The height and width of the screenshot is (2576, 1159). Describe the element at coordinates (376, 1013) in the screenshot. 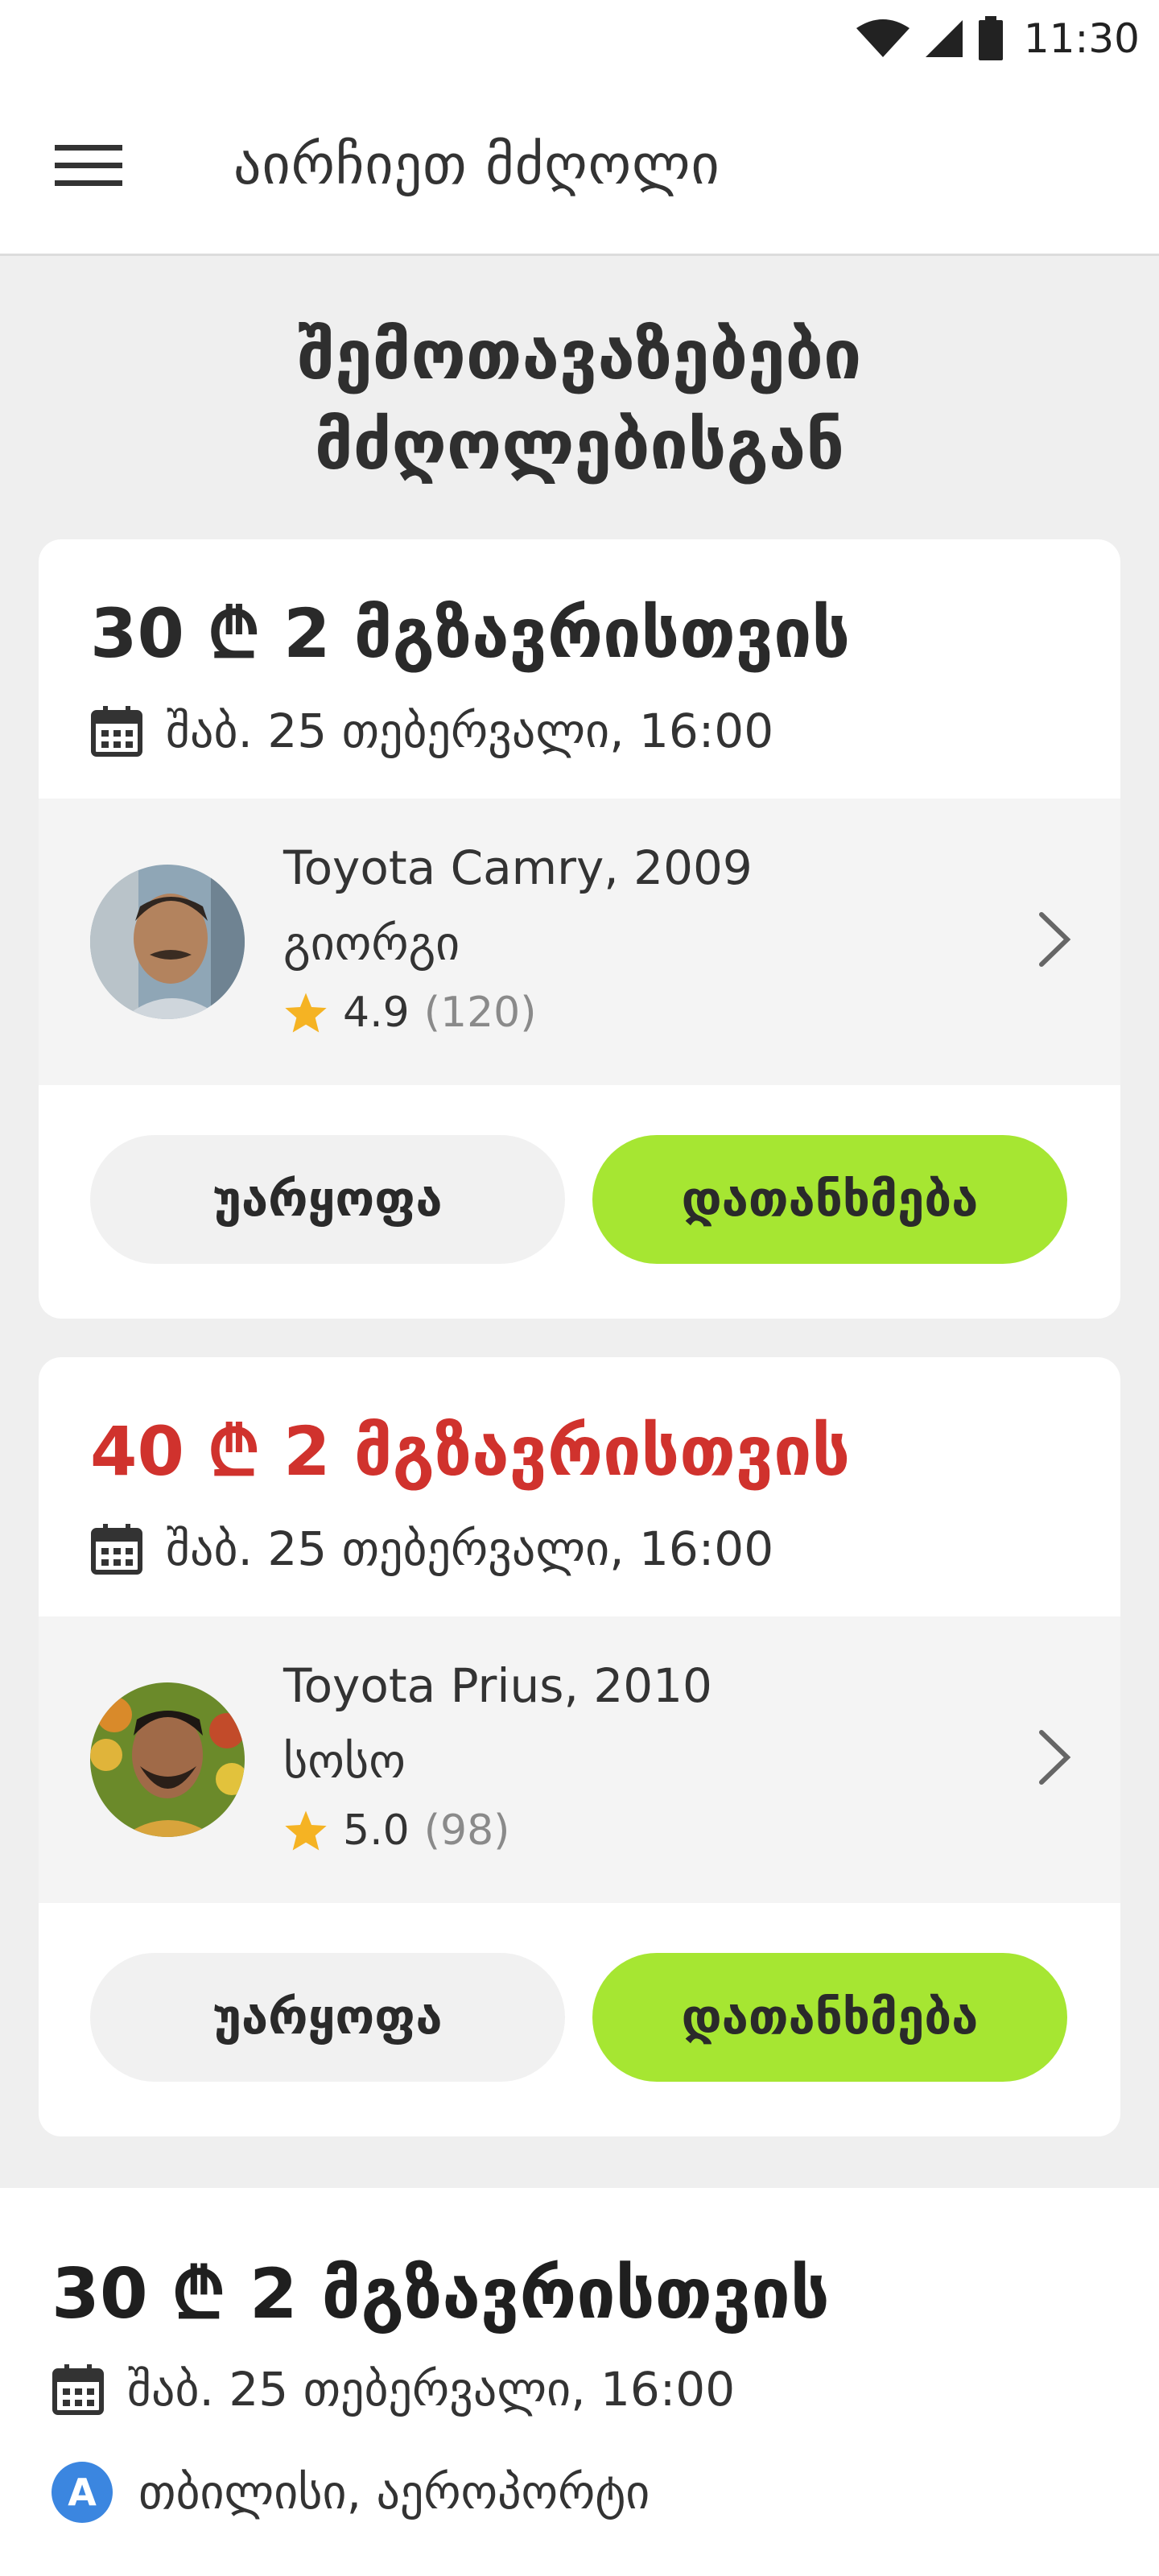

I see `rating-value: 4.9` at that location.